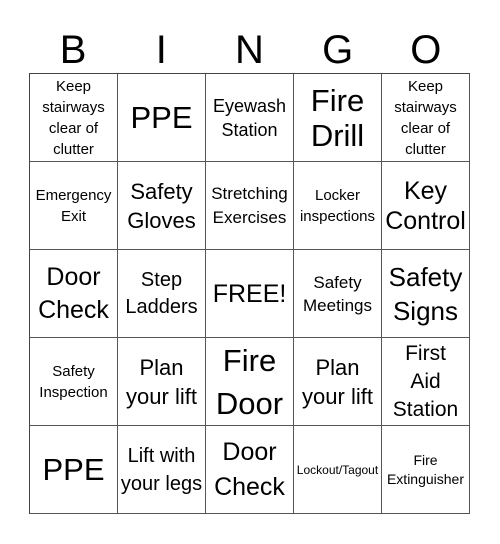 This screenshot has height=544, width=500. I want to click on bingo-cell-o5: Fire Extinguisher, so click(426, 470).